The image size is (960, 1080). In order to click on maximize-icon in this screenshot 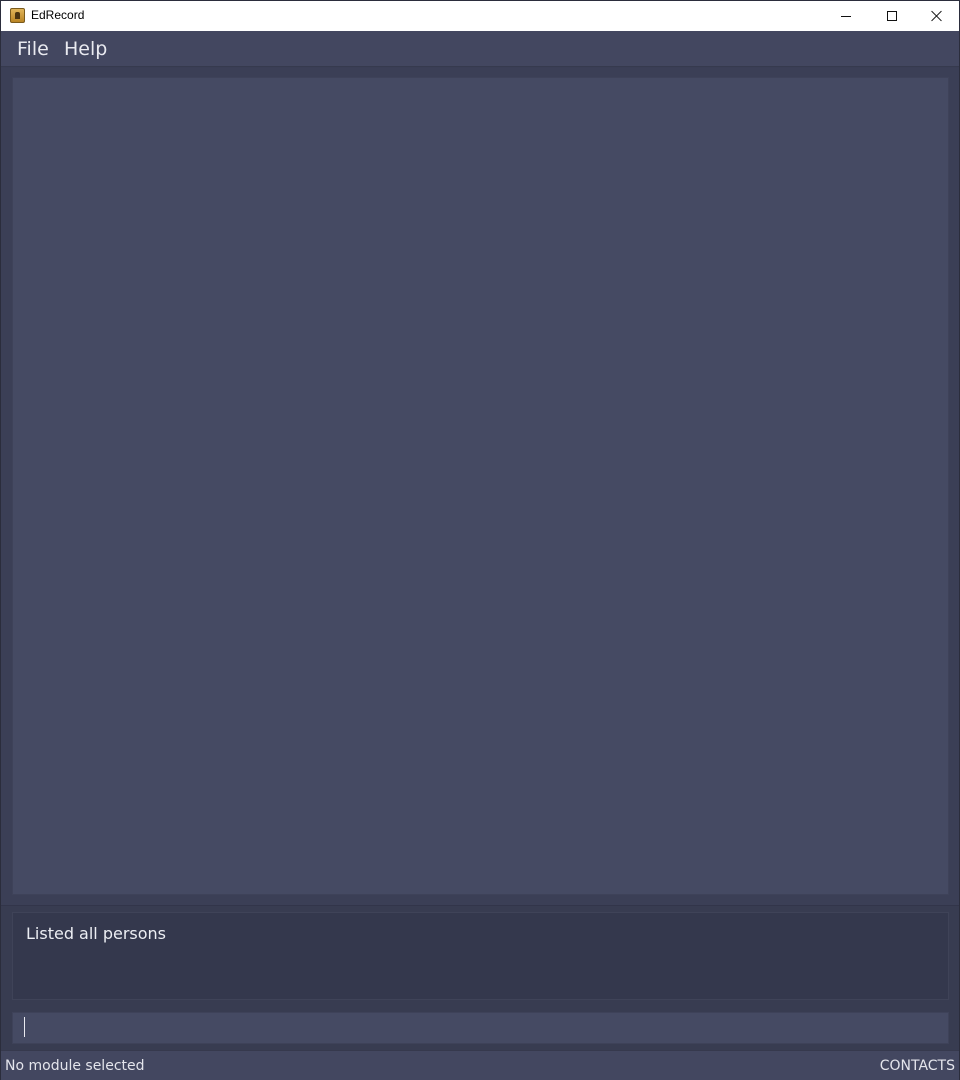, I will do `click(892, 16)`.